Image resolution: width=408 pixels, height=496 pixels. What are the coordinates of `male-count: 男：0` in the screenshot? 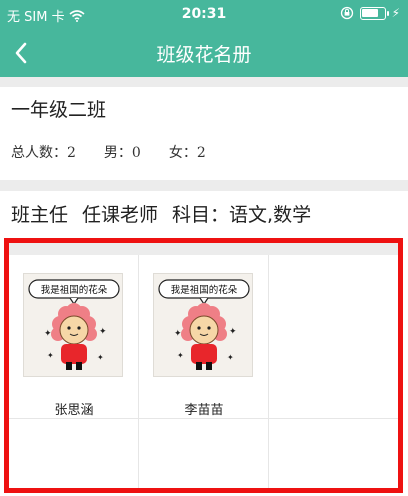 It's located at (122, 153).